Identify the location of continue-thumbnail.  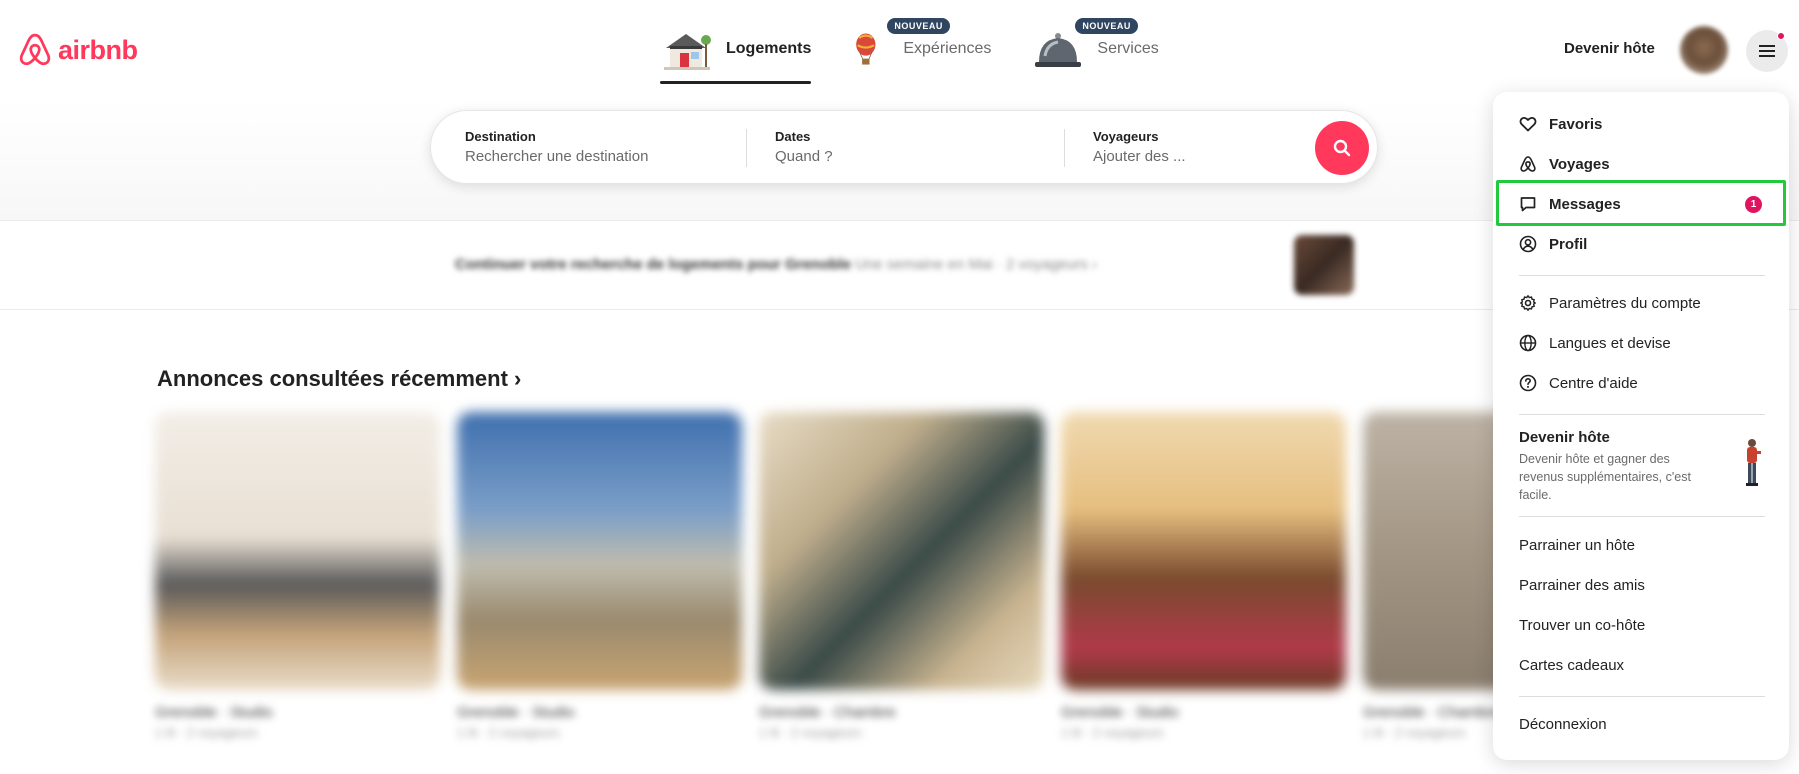
(1324, 265).